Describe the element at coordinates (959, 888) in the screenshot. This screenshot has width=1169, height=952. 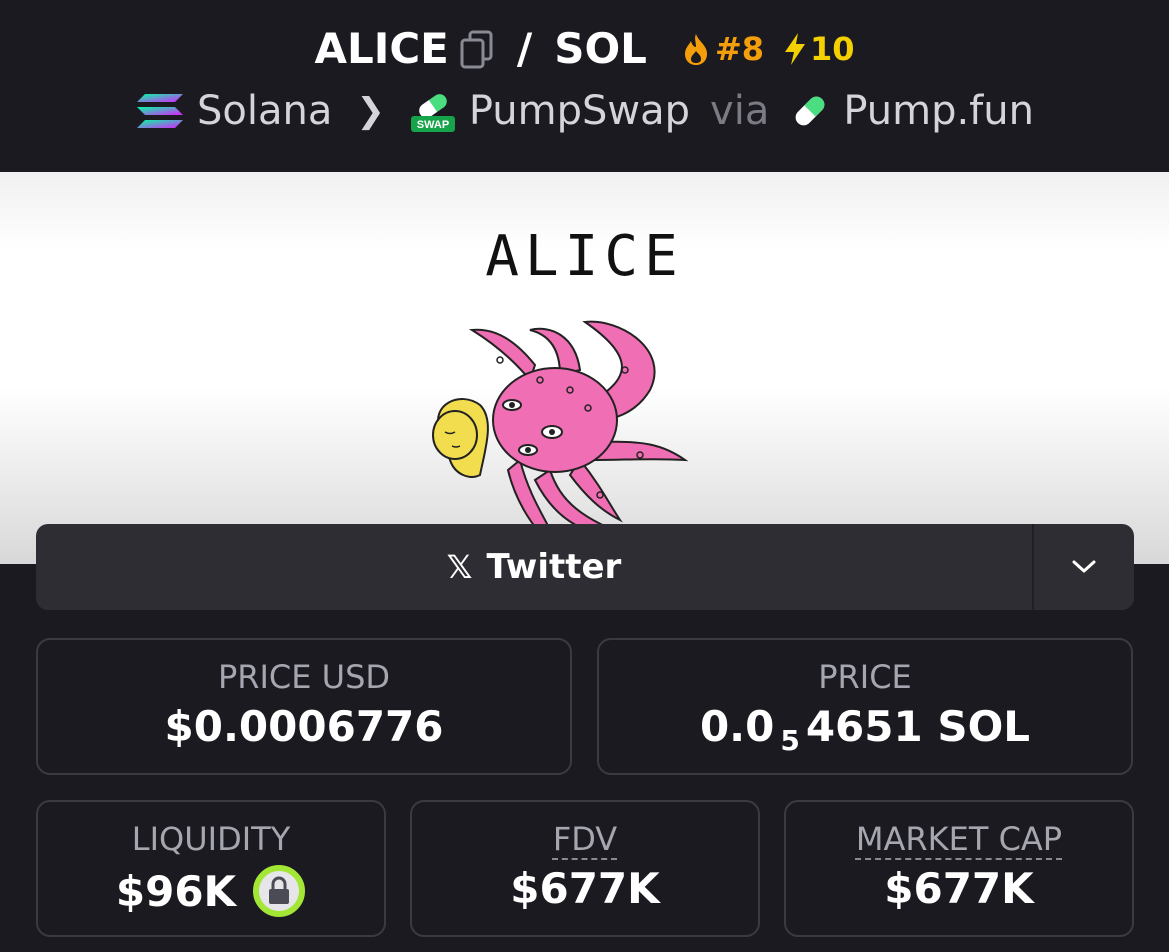
I see `market-cap-value: $677K` at that location.